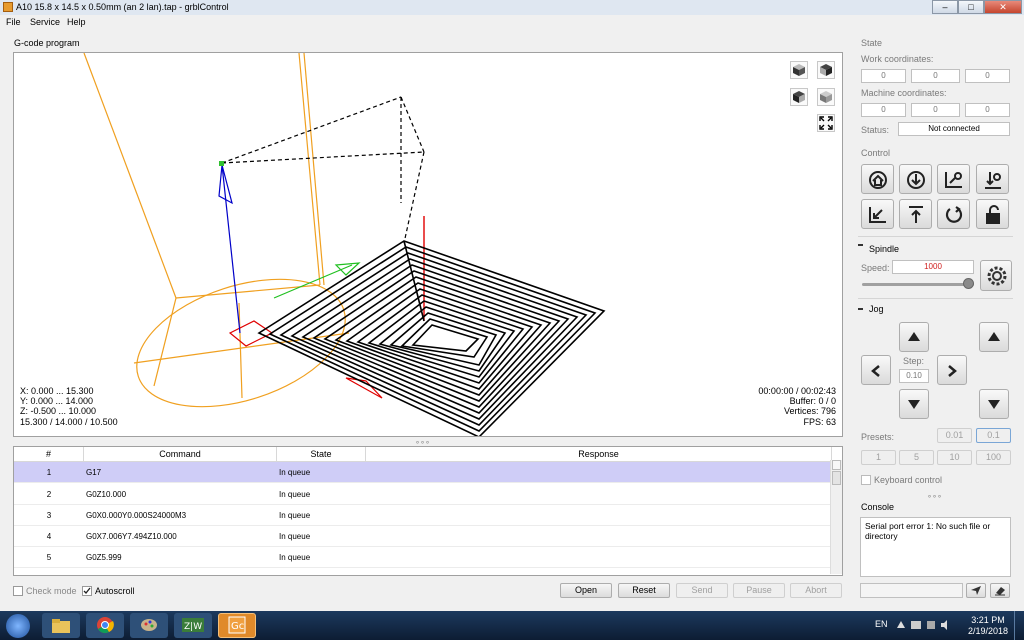 Image resolution: width=1024 pixels, height=640 pixels. What do you see at coordinates (49, 454) in the screenshot?
I see `col-header-num: #` at bounding box center [49, 454].